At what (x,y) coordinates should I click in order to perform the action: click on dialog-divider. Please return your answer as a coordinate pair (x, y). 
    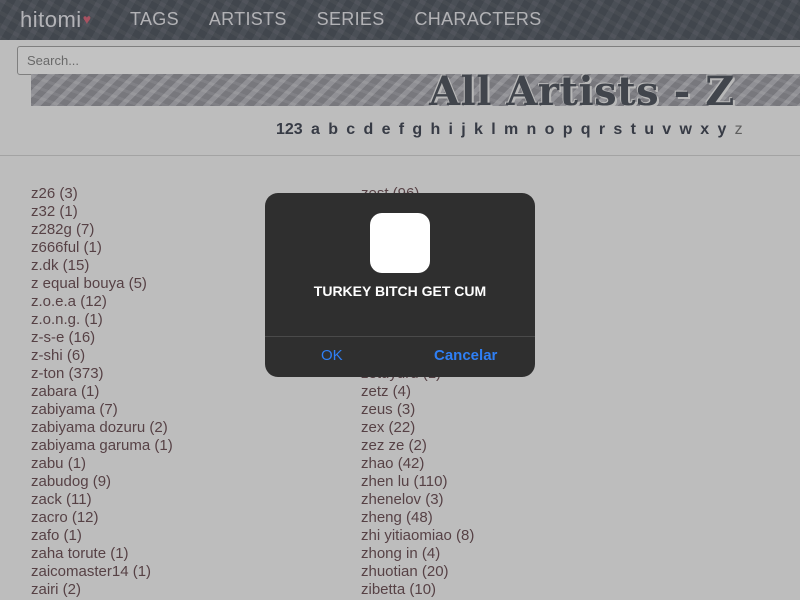
    Looking at the image, I should click on (400, 336).